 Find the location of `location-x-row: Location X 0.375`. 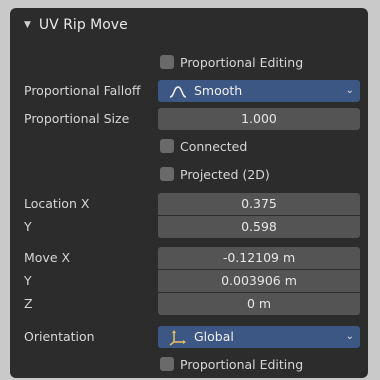

location-x-row: Location X 0.375 is located at coordinates (189, 204).